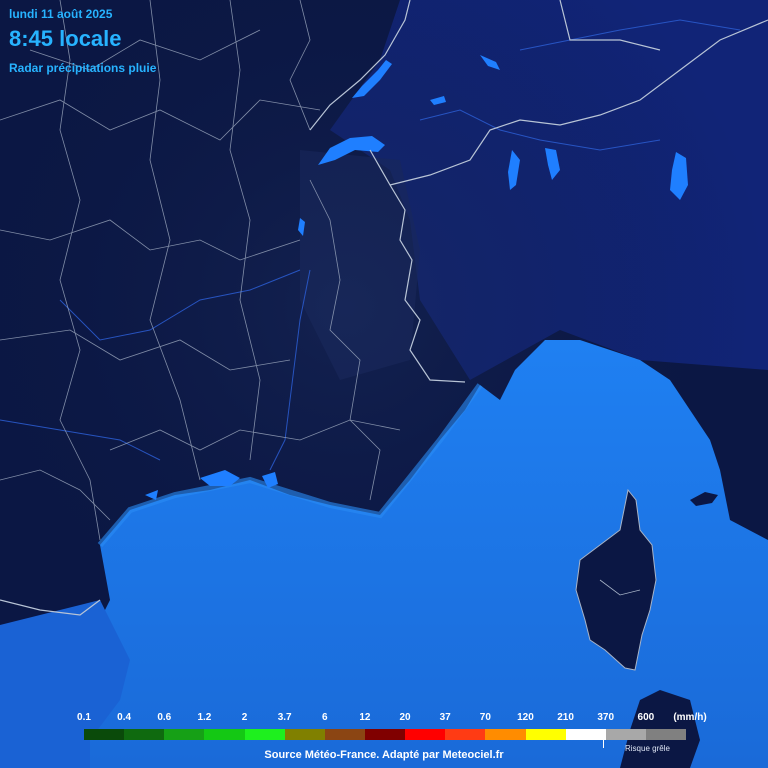 The height and width of the screenshot is (768, 768). I want to click on legend-value-label: 0.6, so click(164, 717).